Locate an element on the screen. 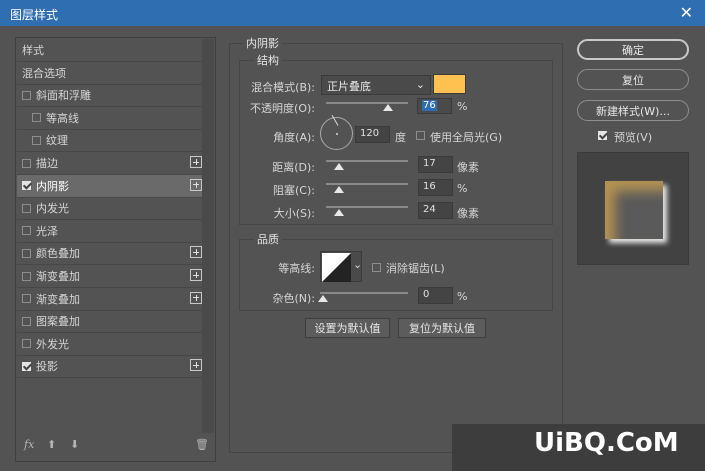  opacity-slider-track is located at coordinates (367, 103).